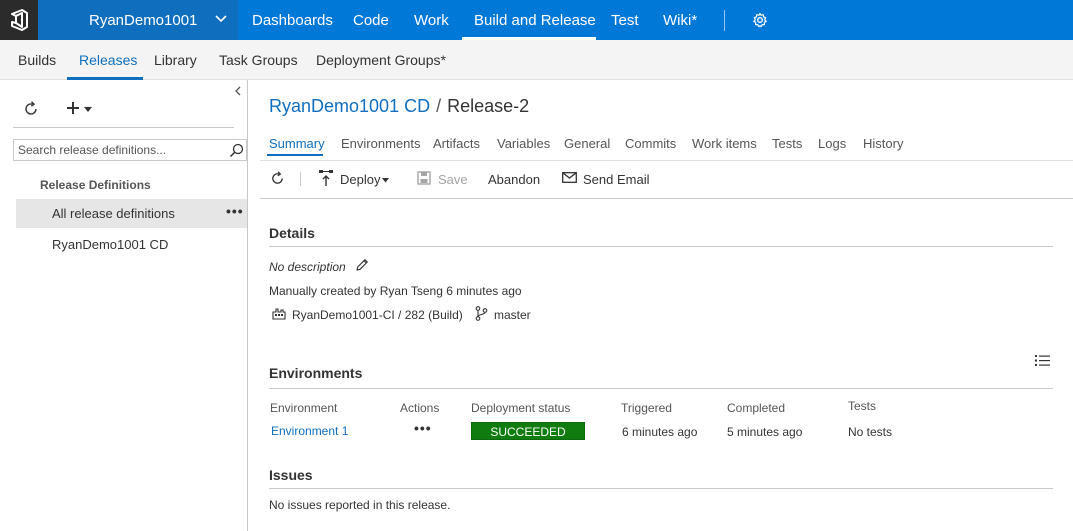  What do you see at coordinates (380, 143) in the screenshot?
I see `tab-environments: Environments` at bounding box center [380, 143].